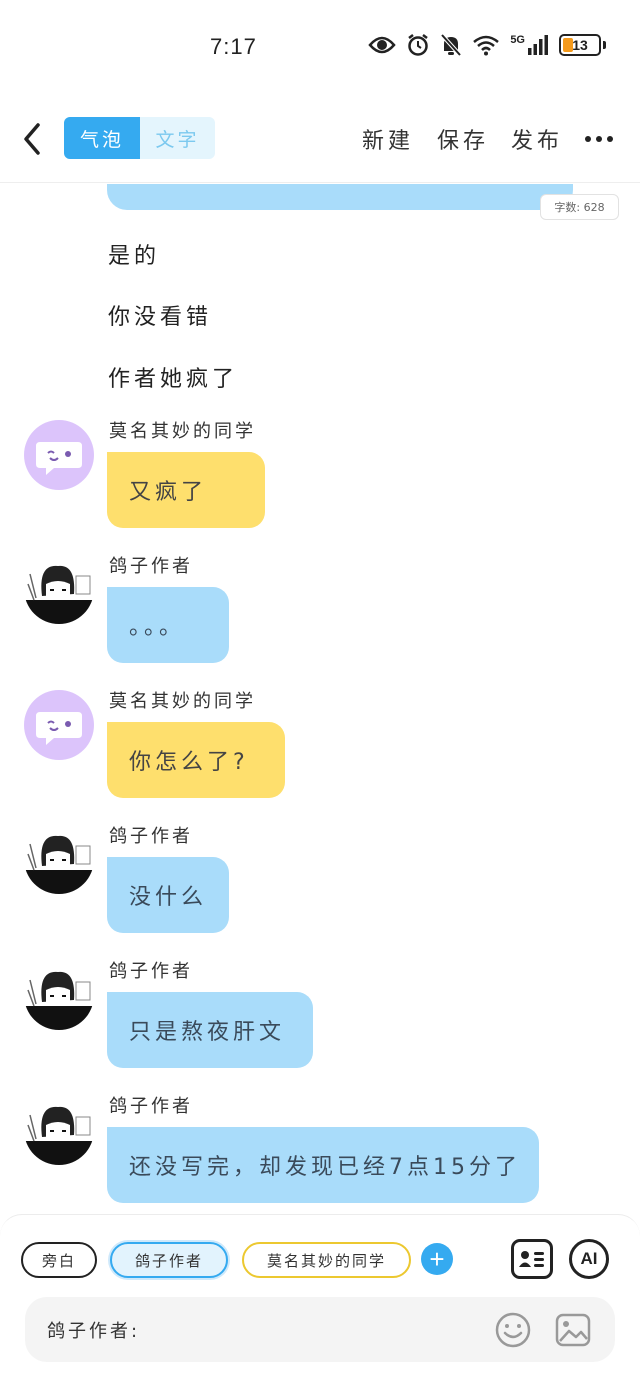 Image resolution: width=640 pixels, height=1387 pixels. What do you see at coordinates (169, 1260) in the screenshot?
I see `role-chip-author: 鸽子作者` at bounding box center [169, 1260].